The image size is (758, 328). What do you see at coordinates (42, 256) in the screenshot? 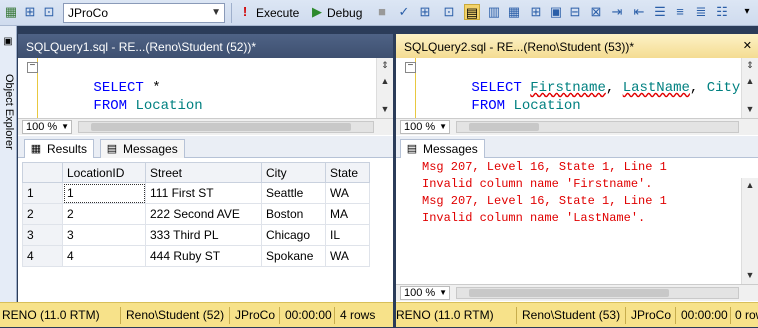
I see `row-number: 4` at bounding box center [42, 256].